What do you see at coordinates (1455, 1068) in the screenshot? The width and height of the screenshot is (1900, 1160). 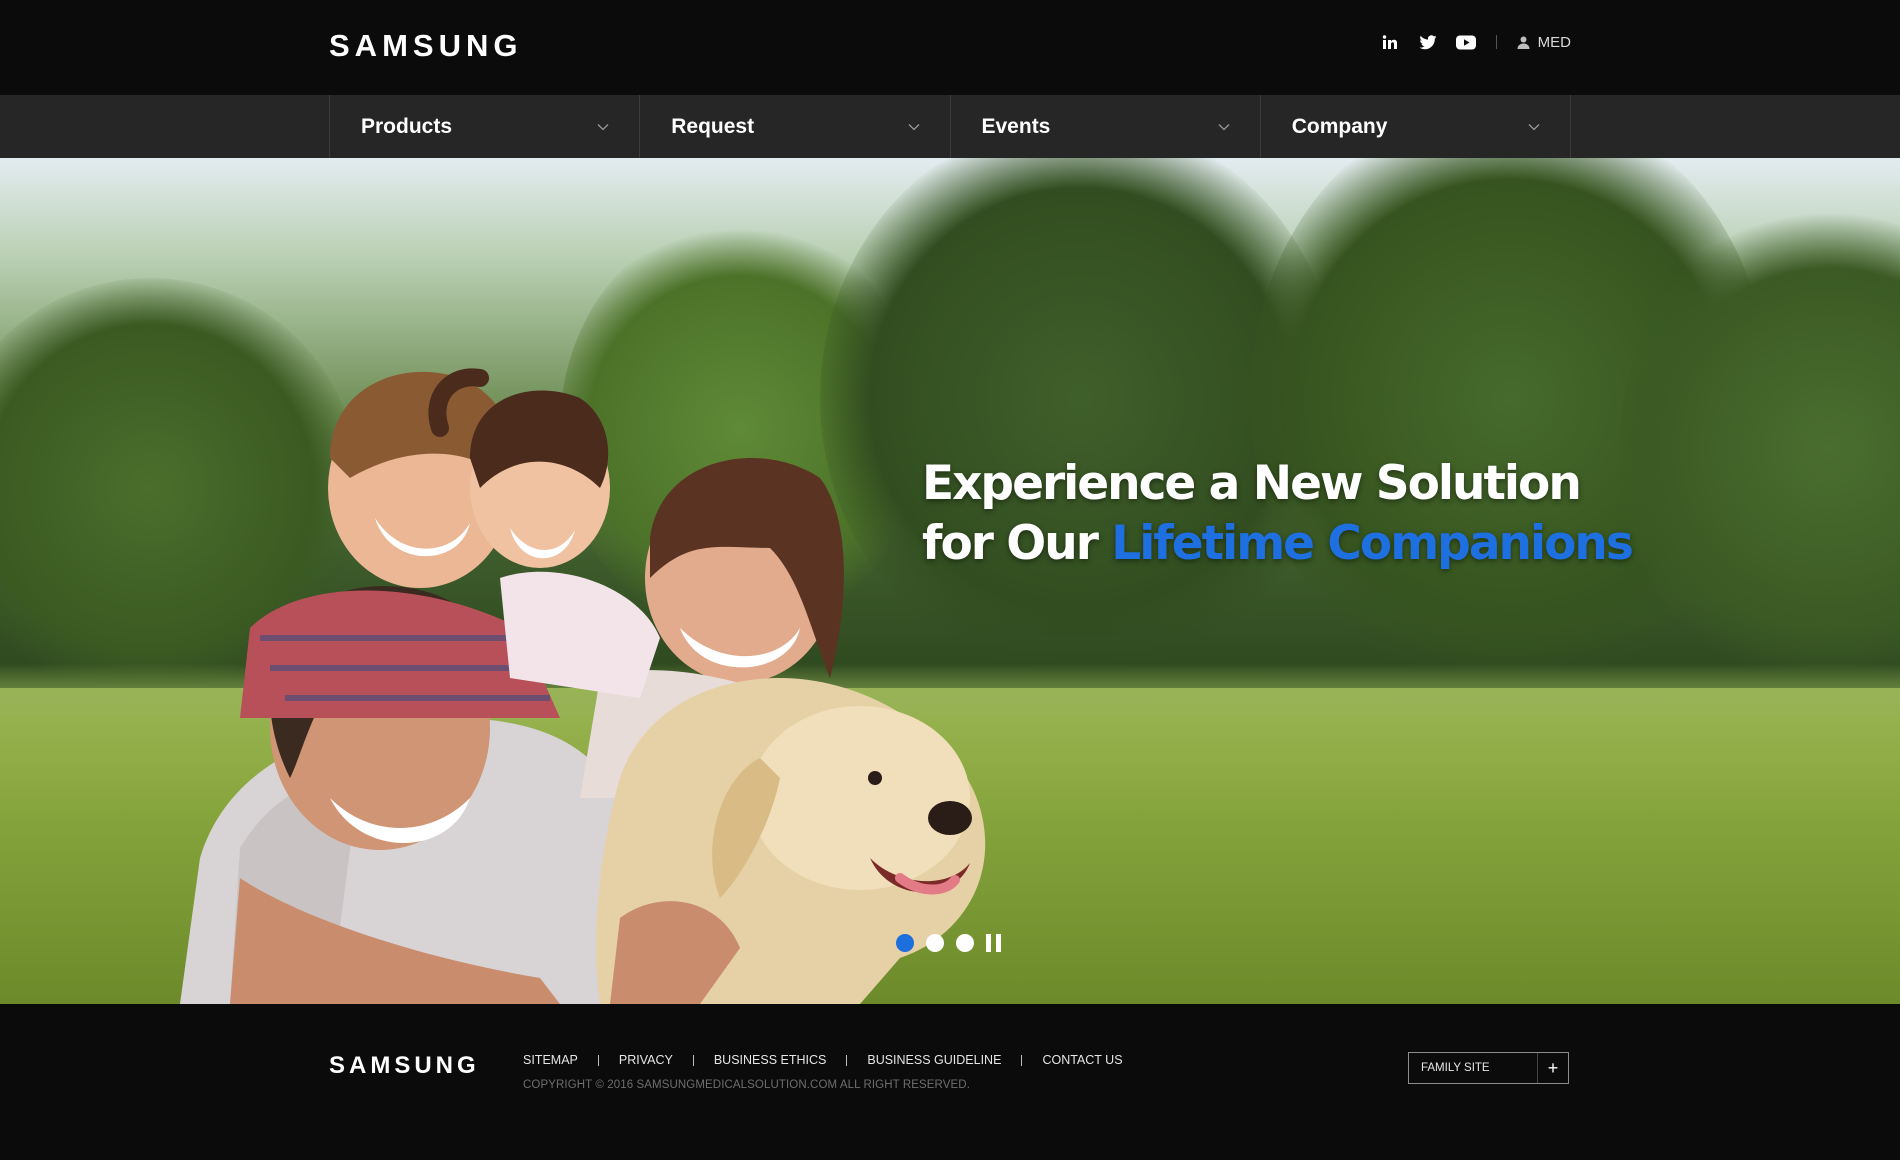 I see `family-site-label: FAMILY SITE` at bounding box center [1455, 1068].